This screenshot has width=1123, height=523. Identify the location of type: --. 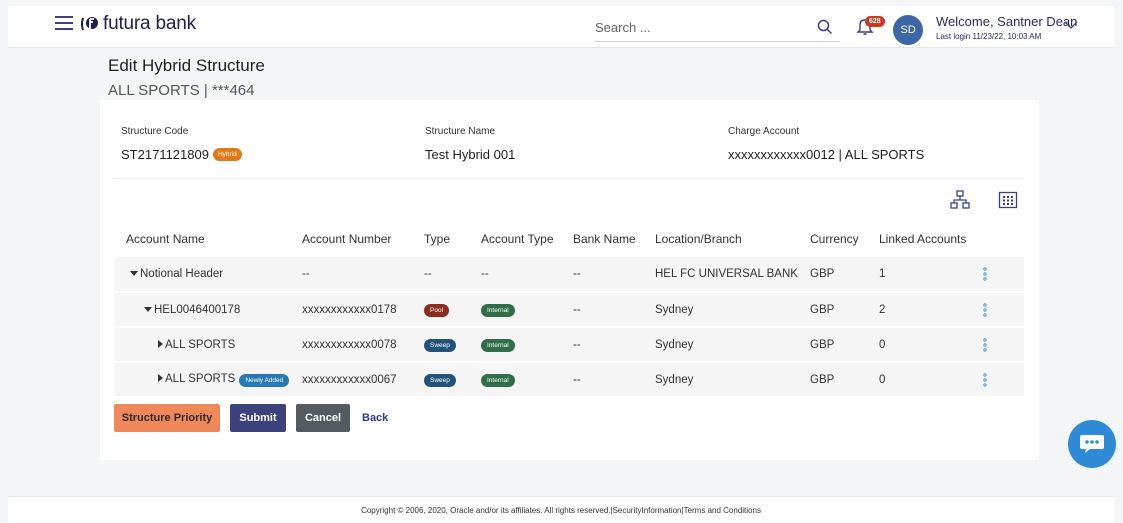
(428, 274).